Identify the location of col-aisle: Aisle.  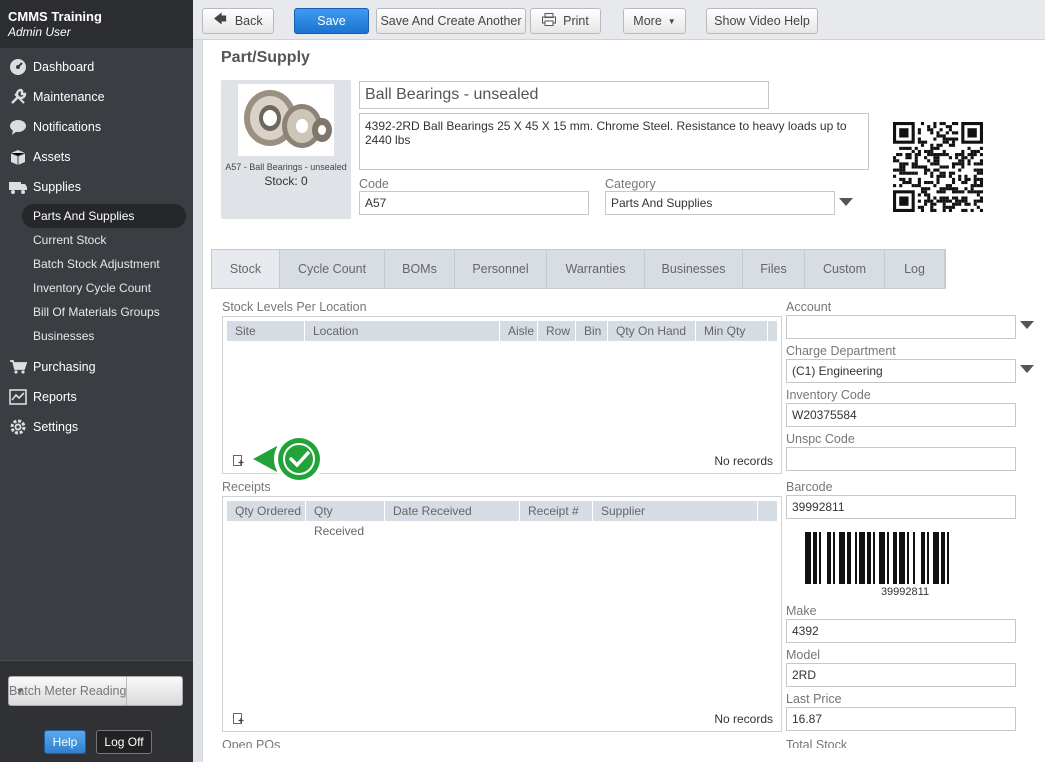
(519, 331).